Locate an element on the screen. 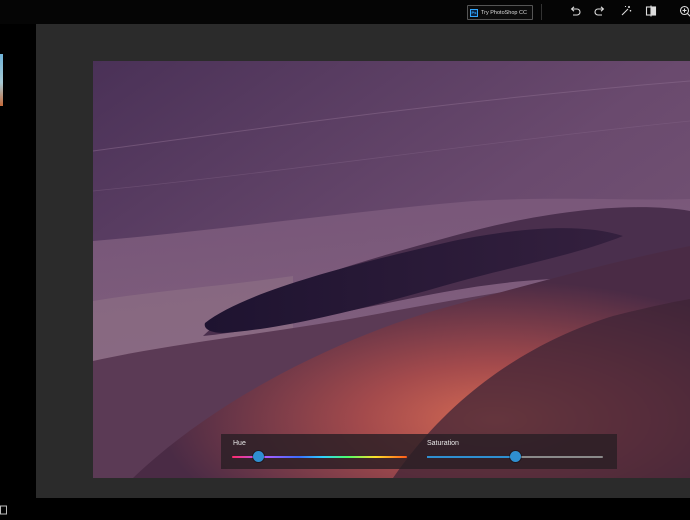 The height and width of the screenshot is (520, 690). compare-icon is located at coordinates (651, 11).